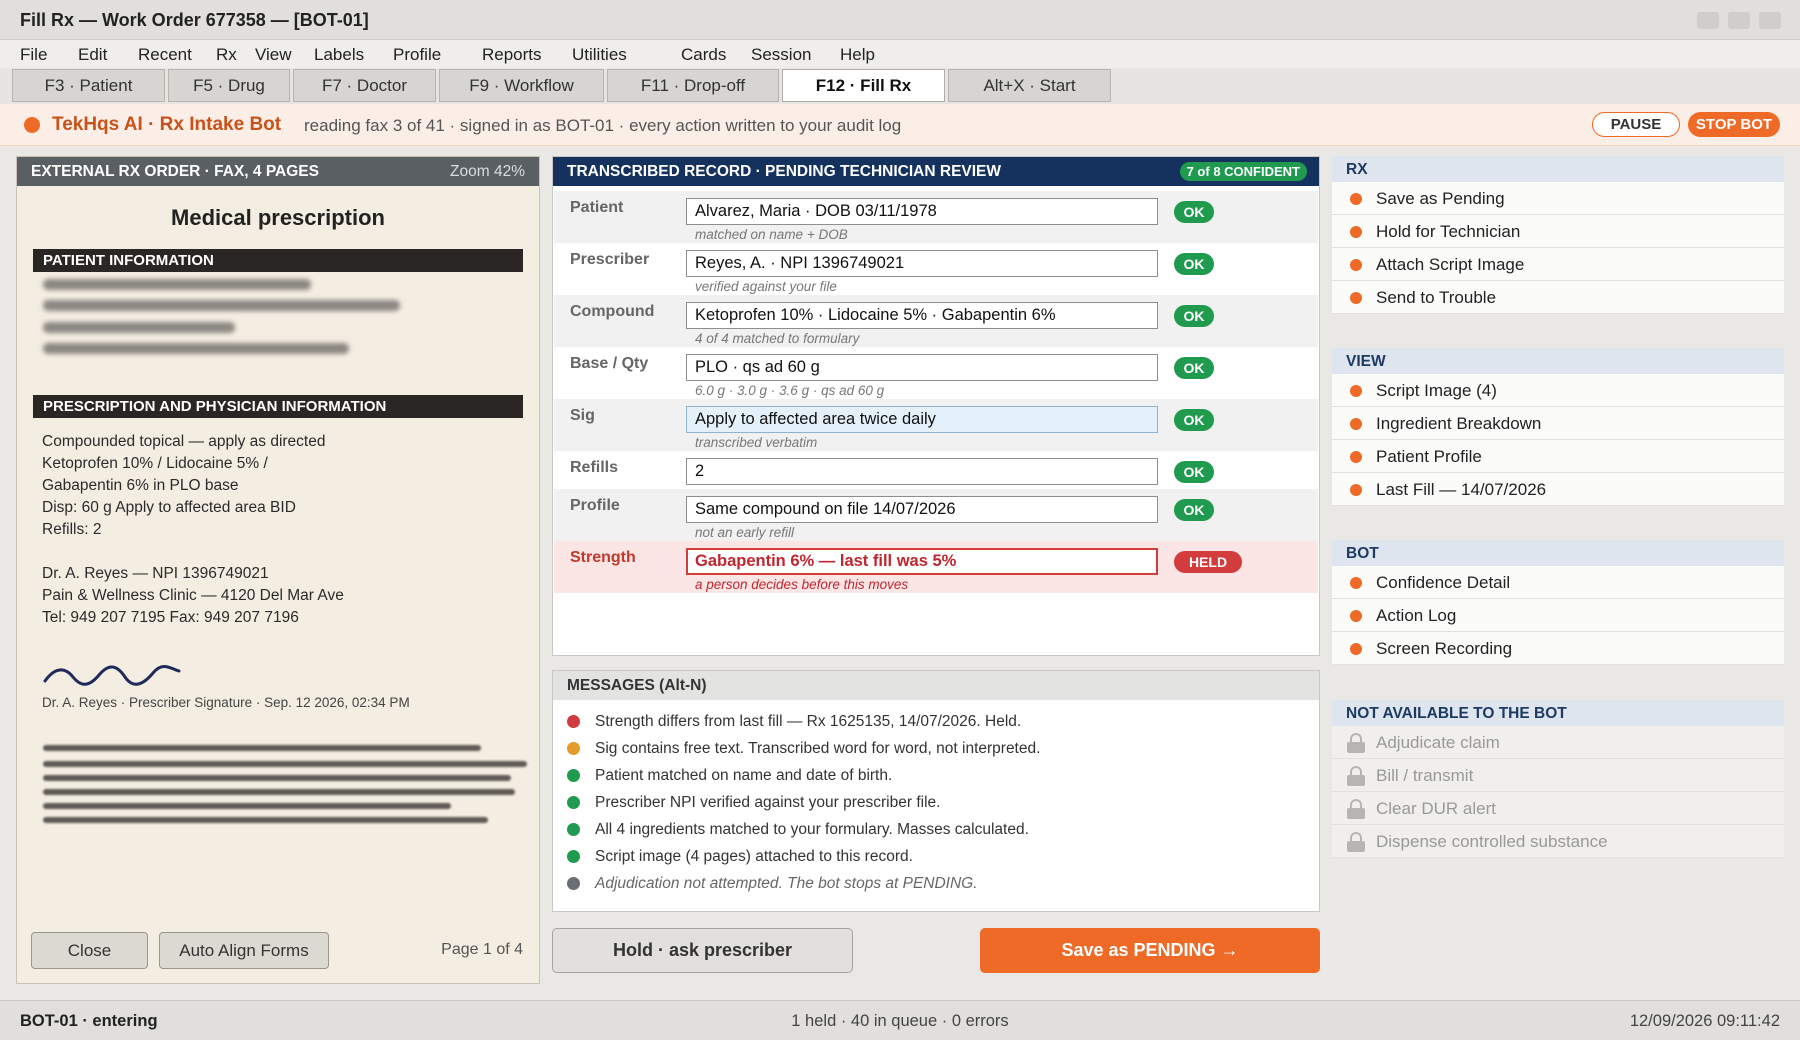 Image resolution: width=1800 pixels, height=1040 pixels. Describe the element at coordinates (1436, 390) in the screenshot. I see `sidebar-item-label: Script Image (4)` at that location.